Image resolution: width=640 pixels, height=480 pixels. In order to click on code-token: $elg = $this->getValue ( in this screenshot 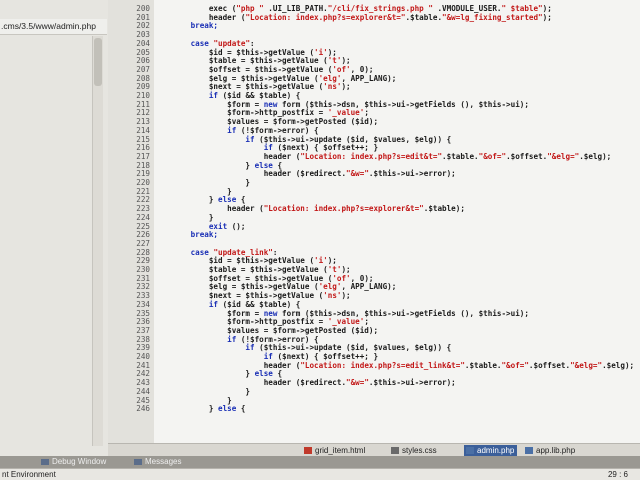, I will do `click(236, 287)`.